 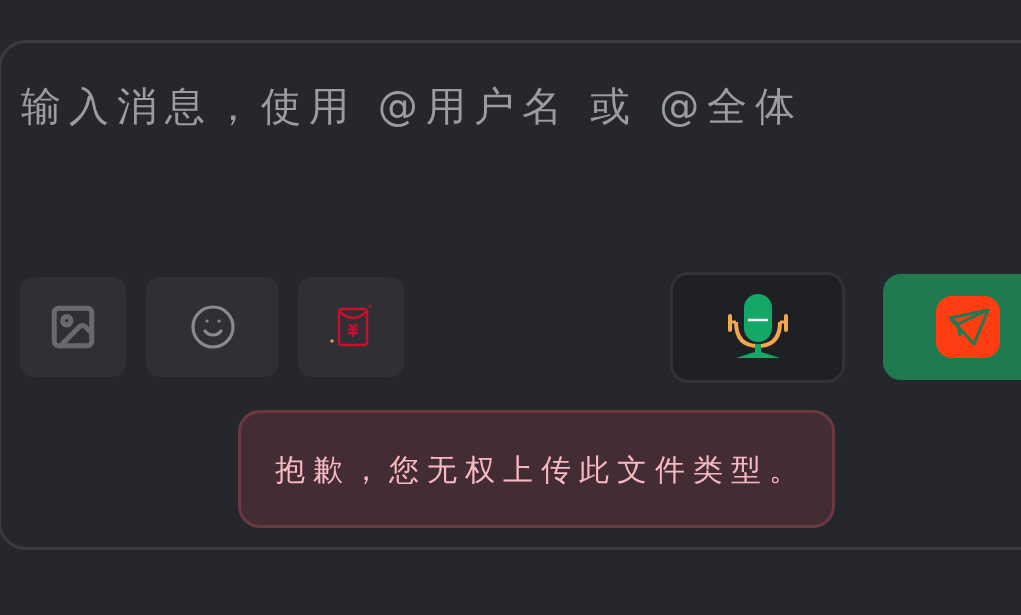 What do you see at coordinates (968, 327) in the screenshot?
I see `paper-plane-icon` at bounding box center [968, 327].